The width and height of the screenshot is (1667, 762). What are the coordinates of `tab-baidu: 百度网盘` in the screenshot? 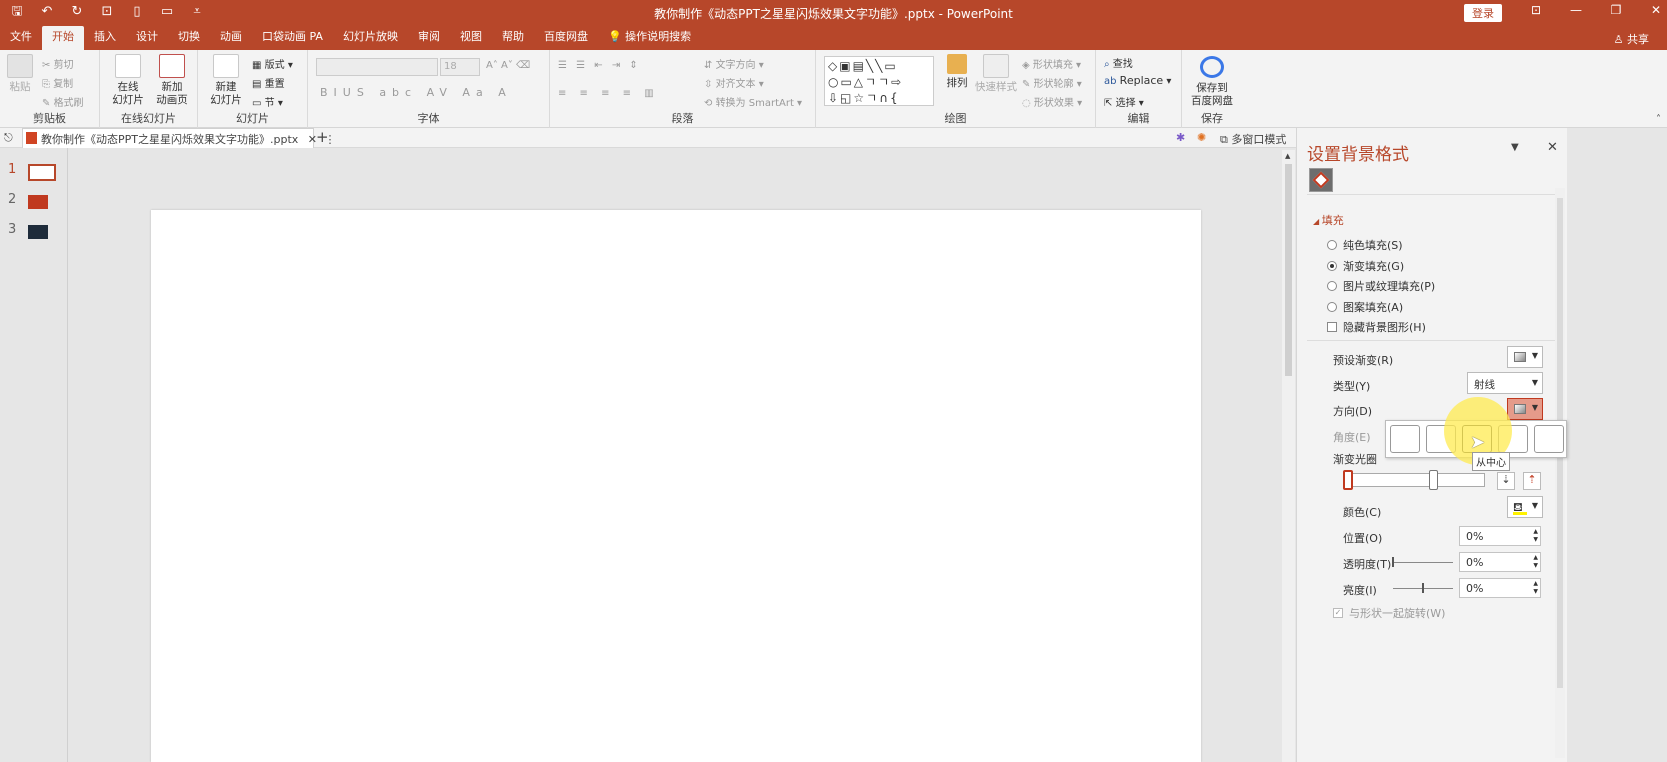 It's located at (566, 37).